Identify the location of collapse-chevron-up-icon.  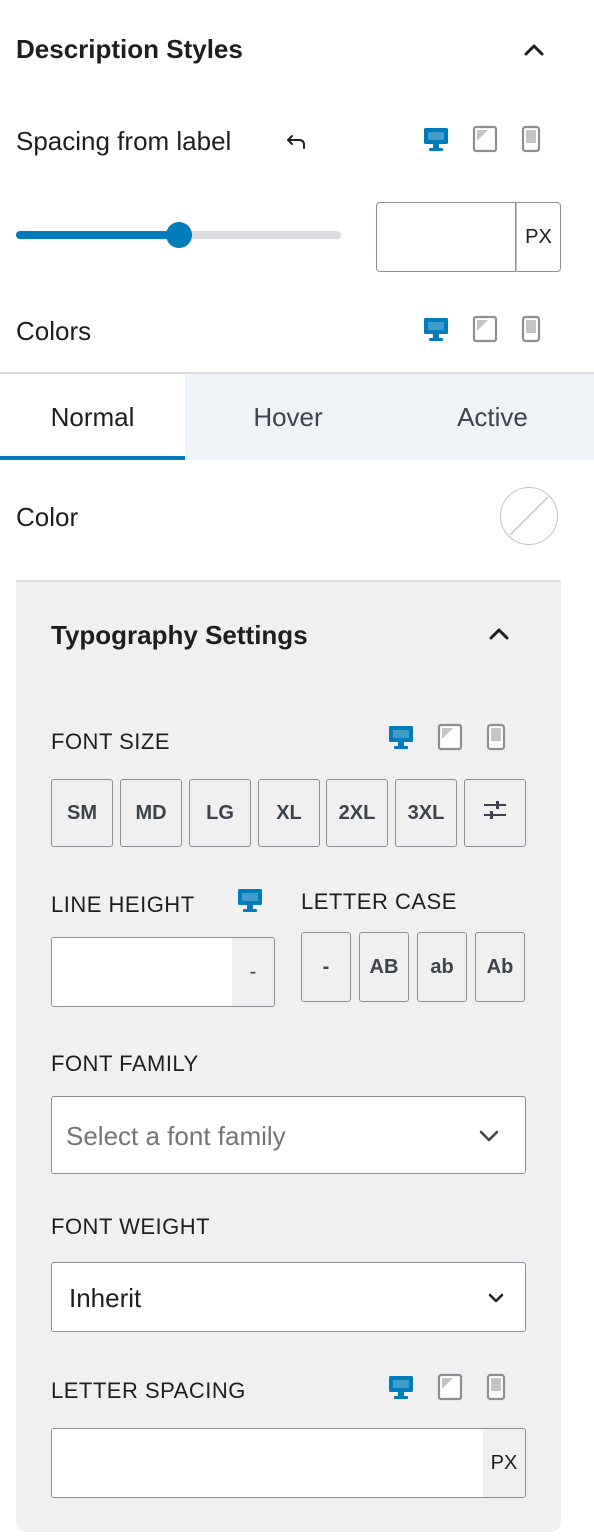
(534, 50).